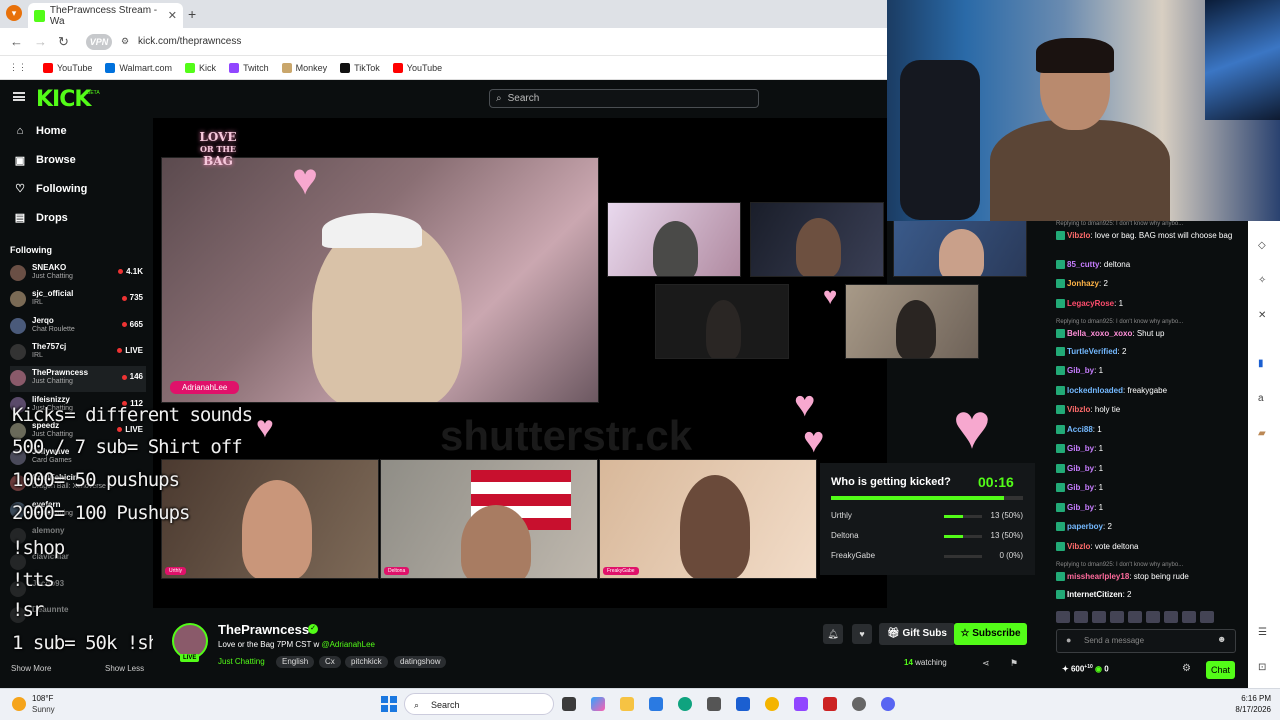 This screenshot has width=1280, height=720. I want to click on forward-icon: →, so click(40, 41).